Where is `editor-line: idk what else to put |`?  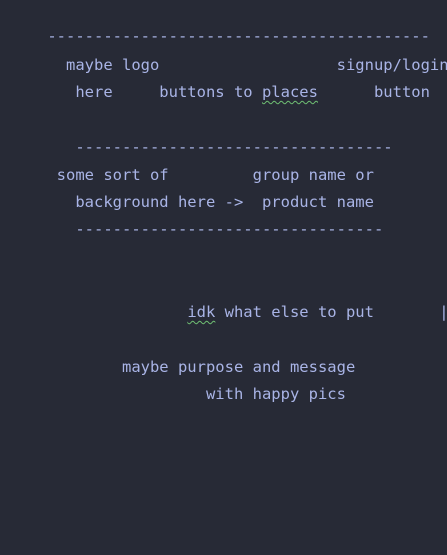
editor-line: idk what else to put | is located at coordinates (228, 300).